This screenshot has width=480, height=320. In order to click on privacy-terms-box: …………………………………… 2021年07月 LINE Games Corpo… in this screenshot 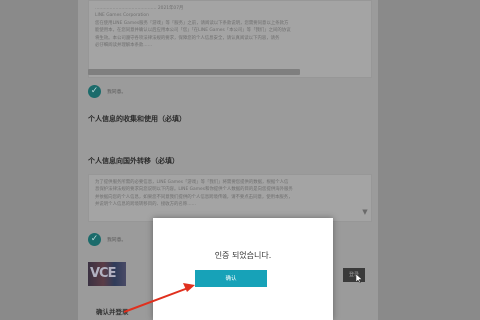, I will do `click(230, 39)`.